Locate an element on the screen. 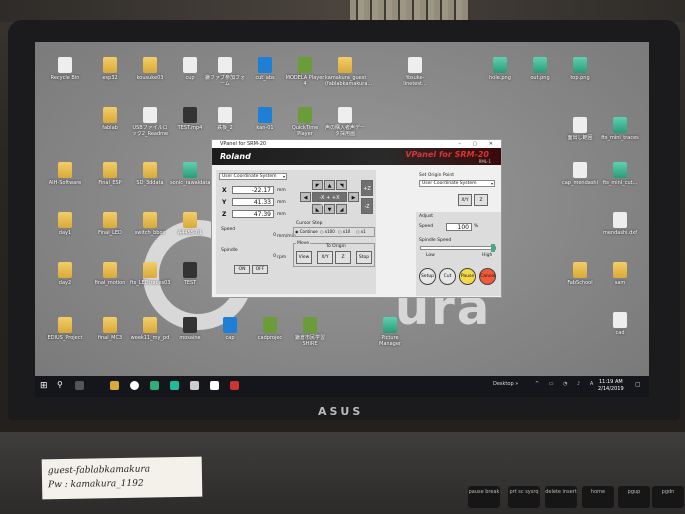 This screenshot has width=685, height=514. file-icon is located at coordinates (65, 65).